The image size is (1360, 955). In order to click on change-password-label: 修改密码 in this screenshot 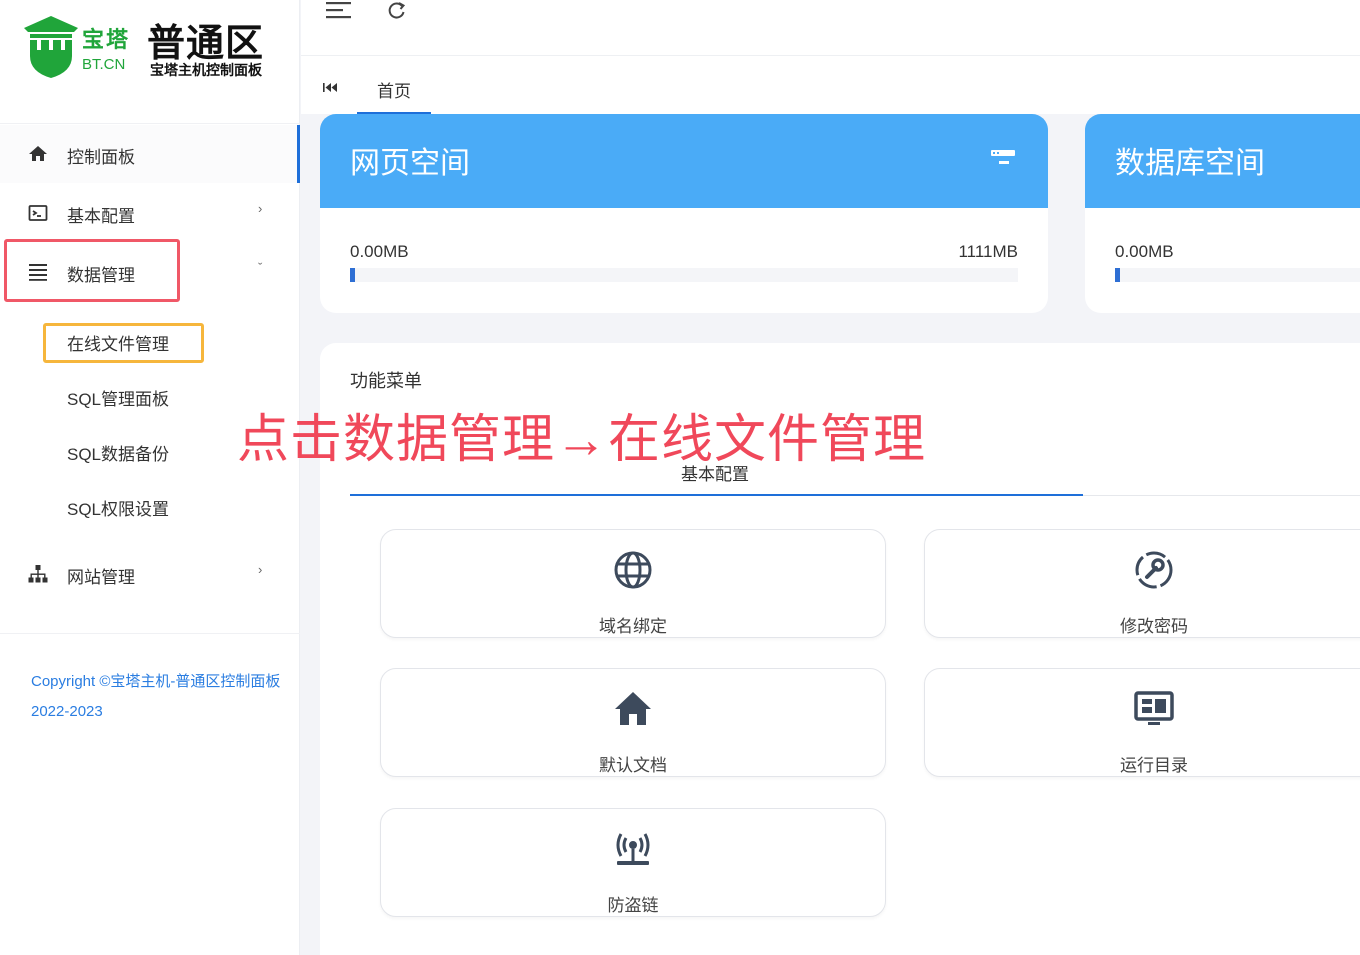, I will do `click(1154, 626)`.